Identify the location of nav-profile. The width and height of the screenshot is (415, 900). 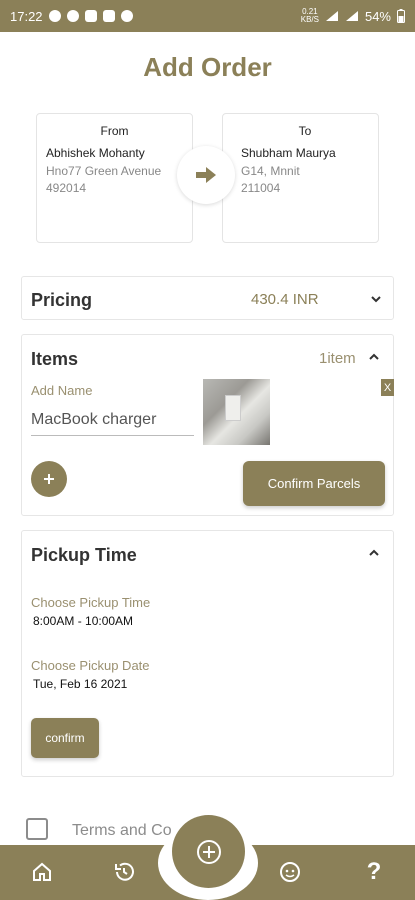
(290, 872).